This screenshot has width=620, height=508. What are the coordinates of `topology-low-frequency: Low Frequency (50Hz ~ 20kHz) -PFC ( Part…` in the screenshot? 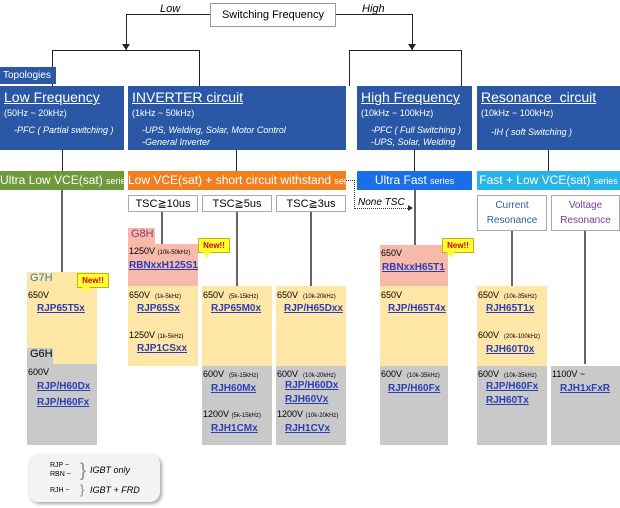 It's located at (62, 118).